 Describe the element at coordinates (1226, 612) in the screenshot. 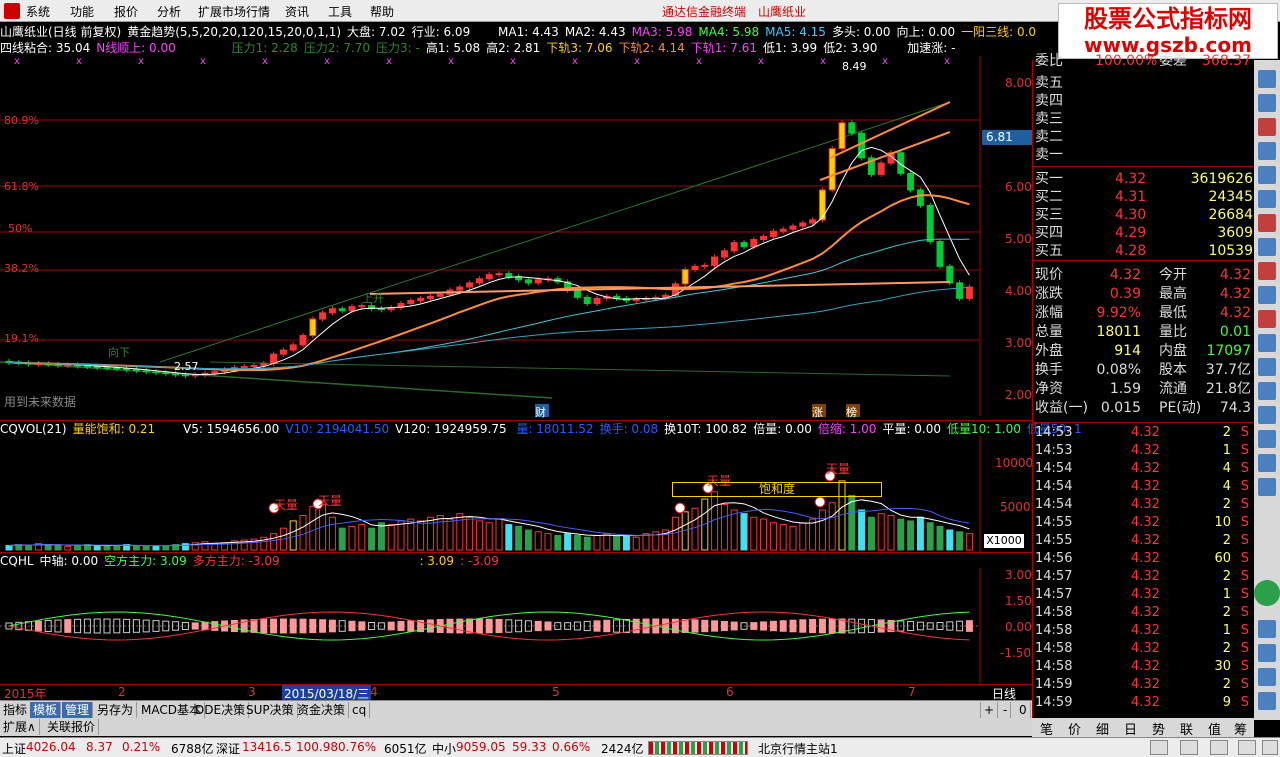

I see `tick-volume: 2` at that location.